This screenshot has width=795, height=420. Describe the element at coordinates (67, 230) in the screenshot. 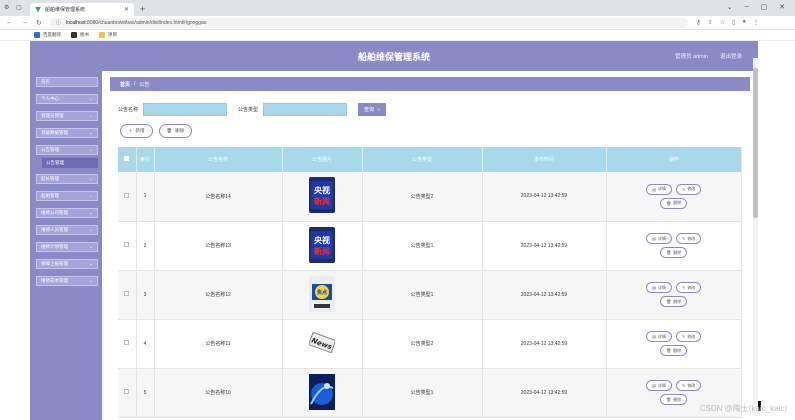

I see `sidebar-item: 维修人员管理 ⌄` at that location.